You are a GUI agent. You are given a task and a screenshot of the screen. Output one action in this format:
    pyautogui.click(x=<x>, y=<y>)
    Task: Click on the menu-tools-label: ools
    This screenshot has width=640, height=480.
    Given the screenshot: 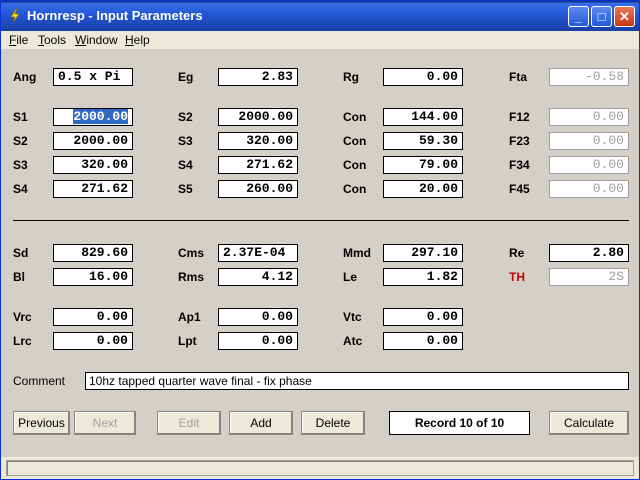 What is the action you would take?
    pyautogui.click(x=55, y=40)
    